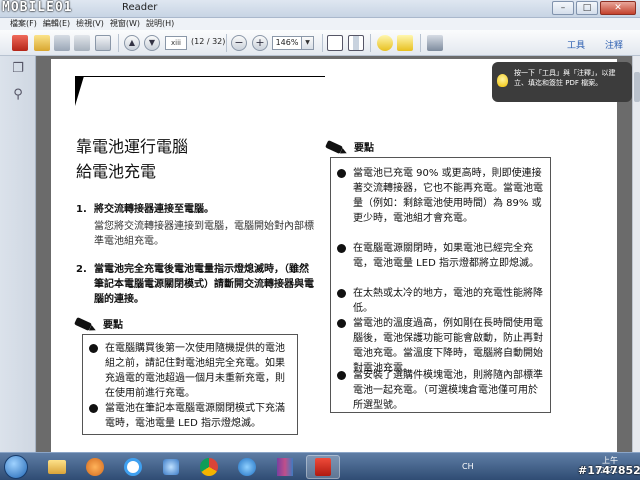  What do you see at coordinates (260, 43) in the screenshot?
I see `zoom-in-icon: +` at bounding box center [260, 43].